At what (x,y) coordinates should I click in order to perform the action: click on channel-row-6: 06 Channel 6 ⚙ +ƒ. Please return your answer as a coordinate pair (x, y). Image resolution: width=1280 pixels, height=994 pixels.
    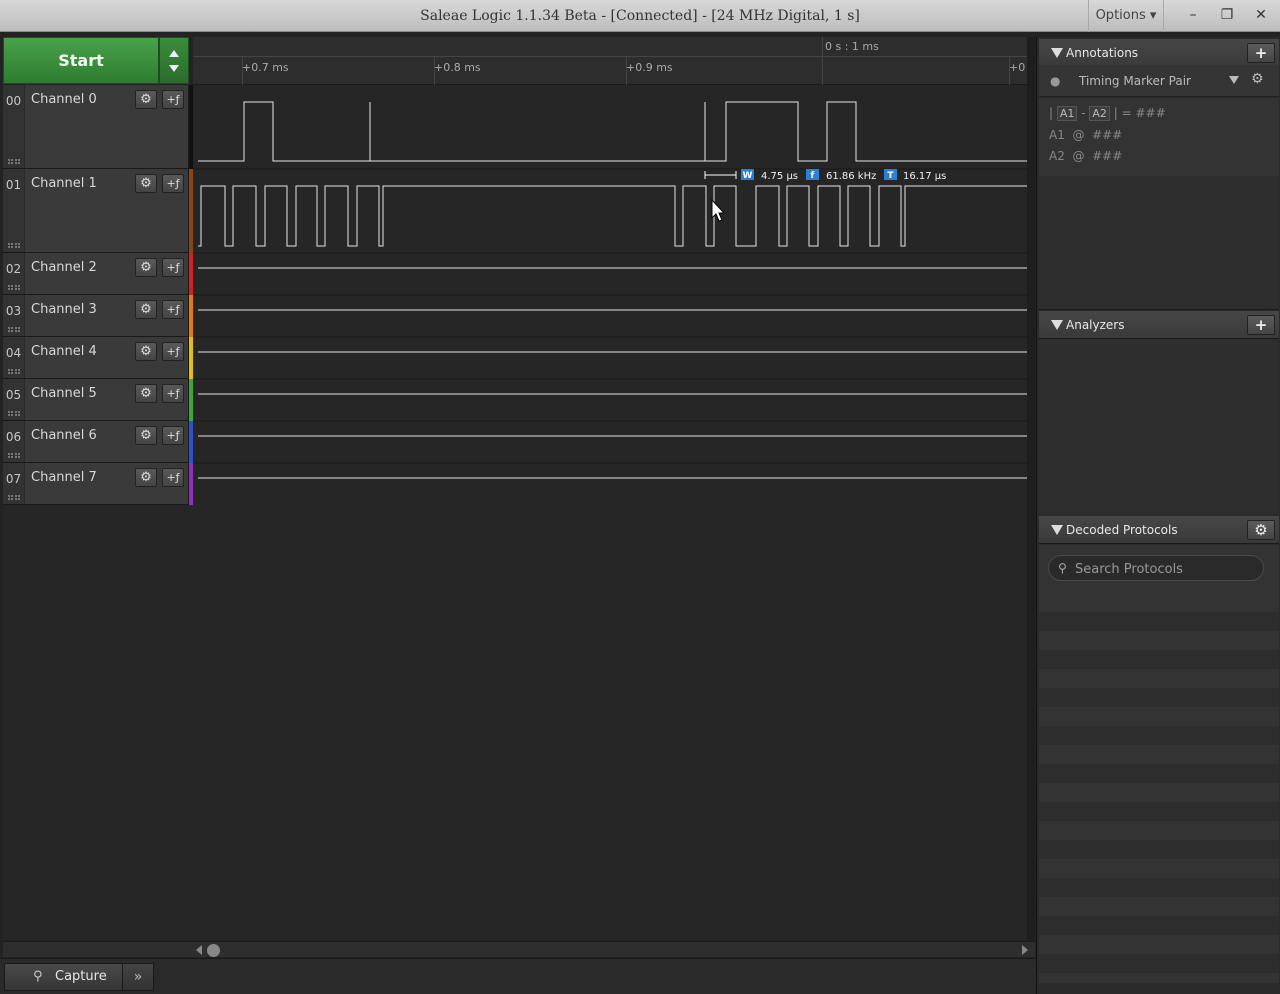
    Looking at the image, I should click on (96, 442).